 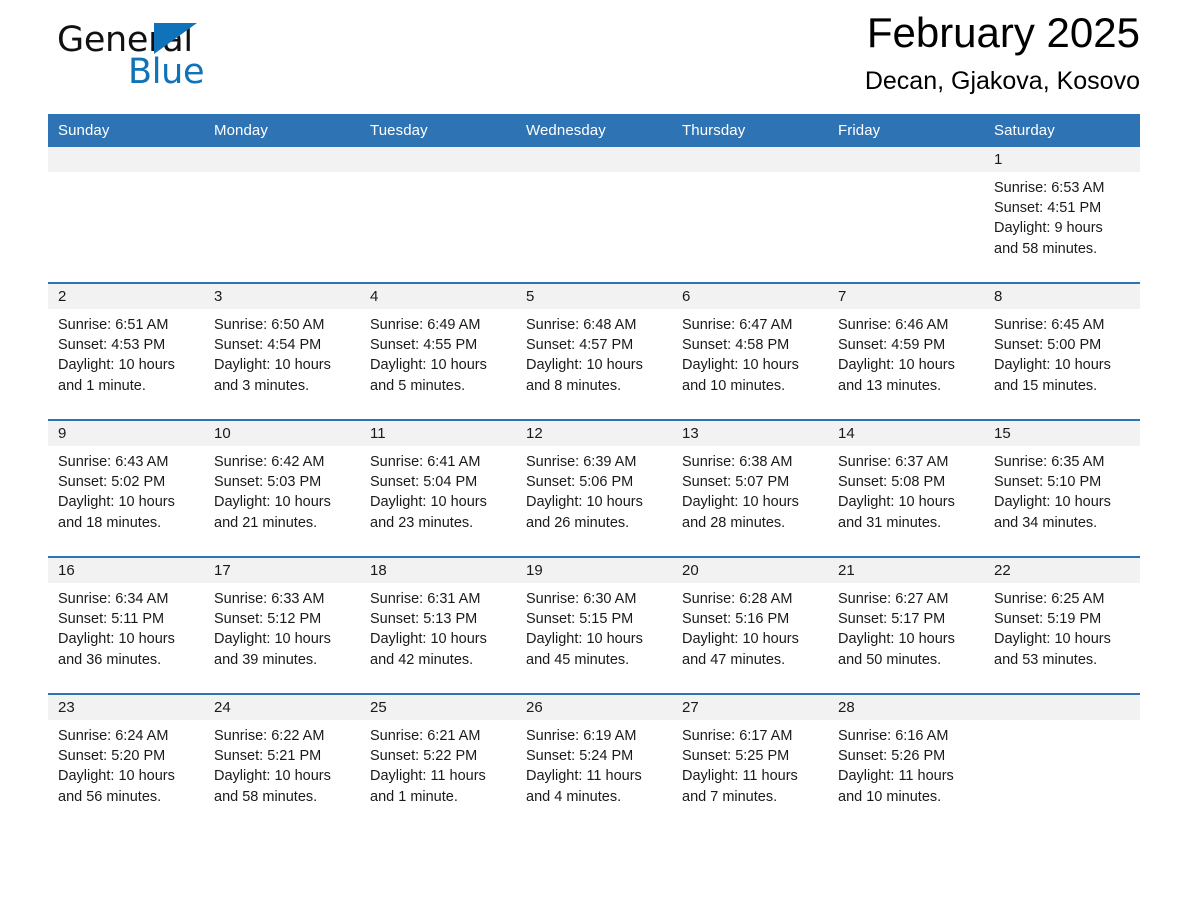 I want to click on daylight-text: Daylight: 11 hours, so click(x=896, y=776).